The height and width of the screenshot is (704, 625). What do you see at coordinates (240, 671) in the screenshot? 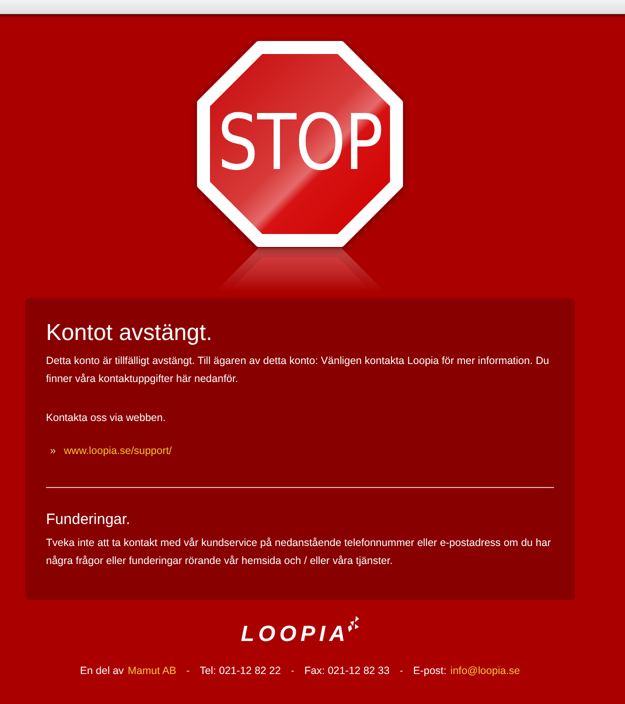
I see `footer-text: Tel: 021-12 82 22` at bounding box center [240, 671].